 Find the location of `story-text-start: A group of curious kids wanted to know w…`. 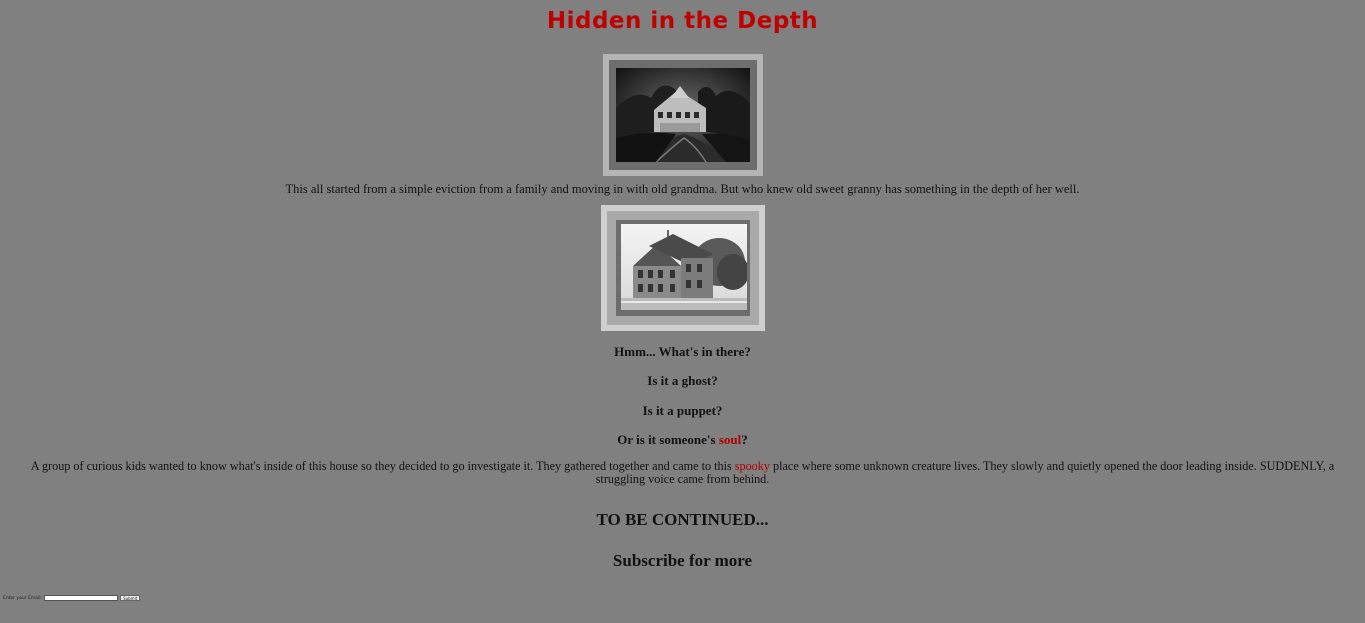

story-text-start: A group of curious kids wanted to know w… is located at coordinates (382, 466).